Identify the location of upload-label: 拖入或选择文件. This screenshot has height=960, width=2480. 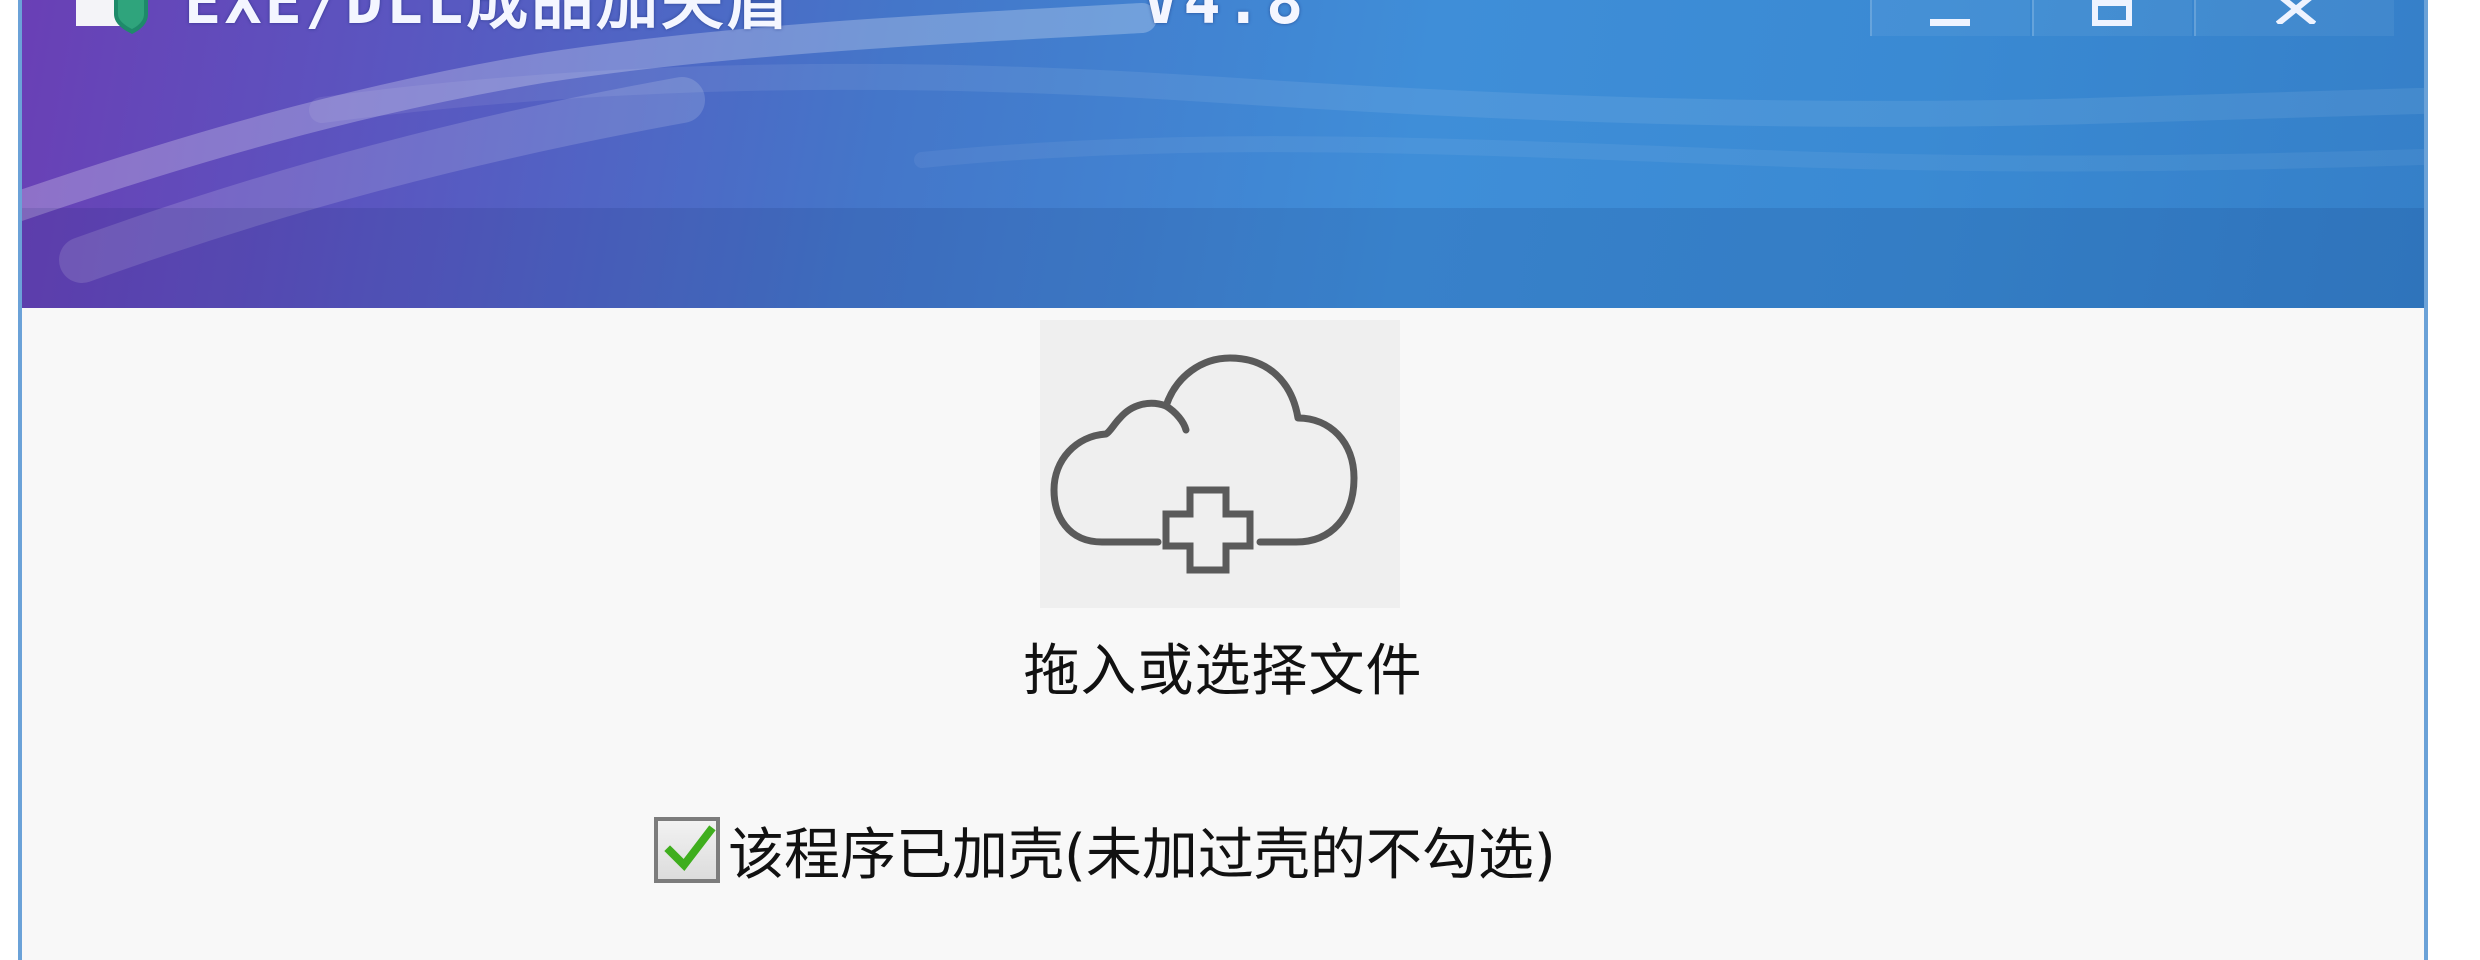
(1223, 666).